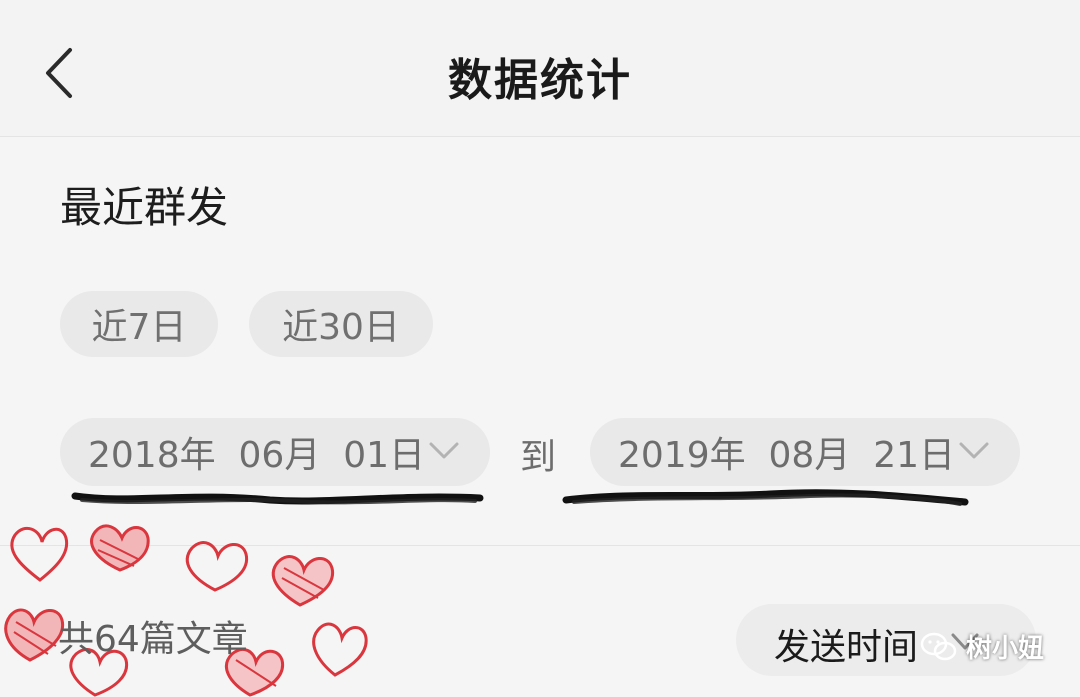  What do you see at coordinates (341, 327) in the screenshot?
I see `range-30-days-label: 近30日` at bounding box center [341, 327].